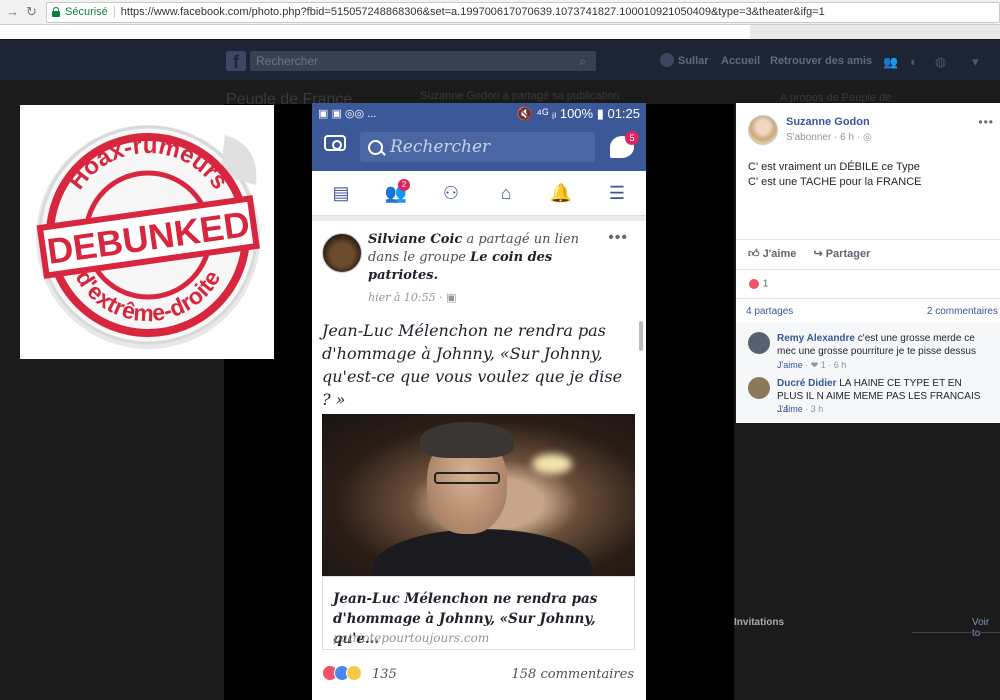 Image resolution: width=1000 pixels, height=700 pixels. What do you see at coordinates (875, 32) in the screenshot?
I see `bookmarks-strip-right` at bounding box center [875, 32].